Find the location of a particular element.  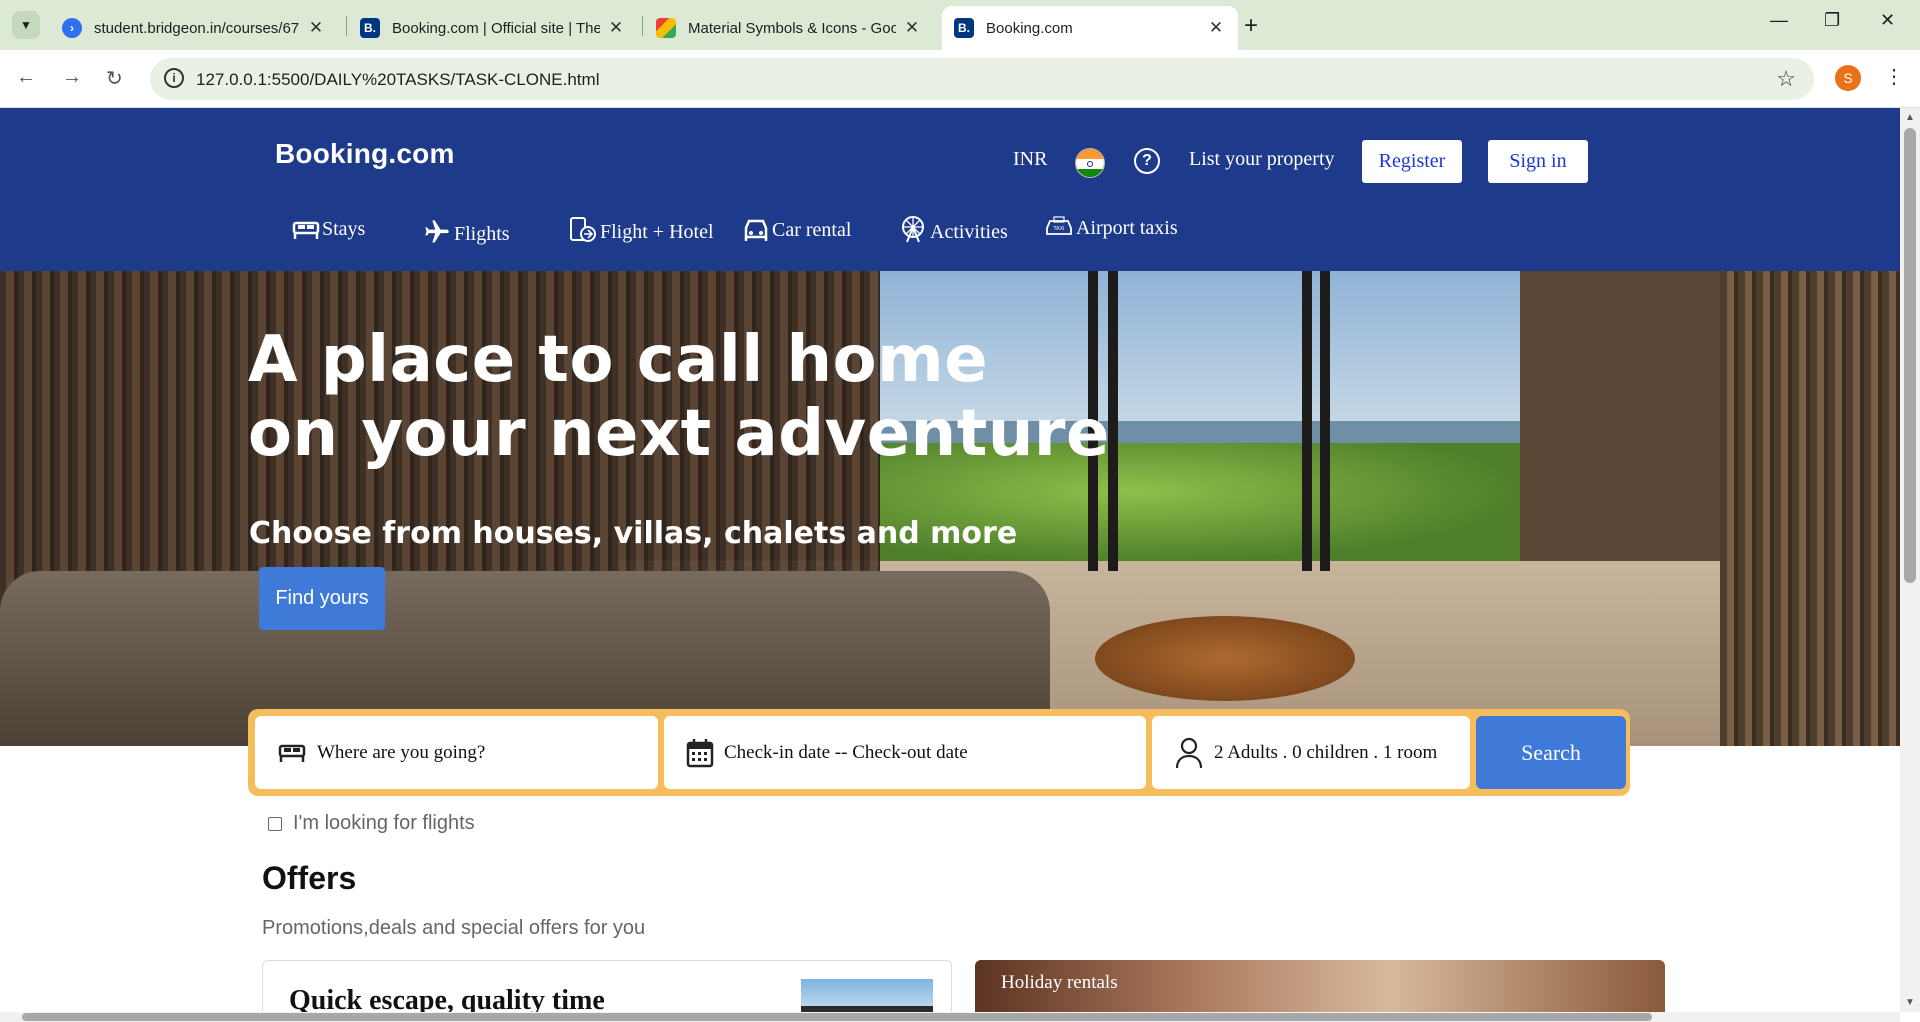

dates-field: Check-in date -- Check-out date is located at coordinates (905, 752).